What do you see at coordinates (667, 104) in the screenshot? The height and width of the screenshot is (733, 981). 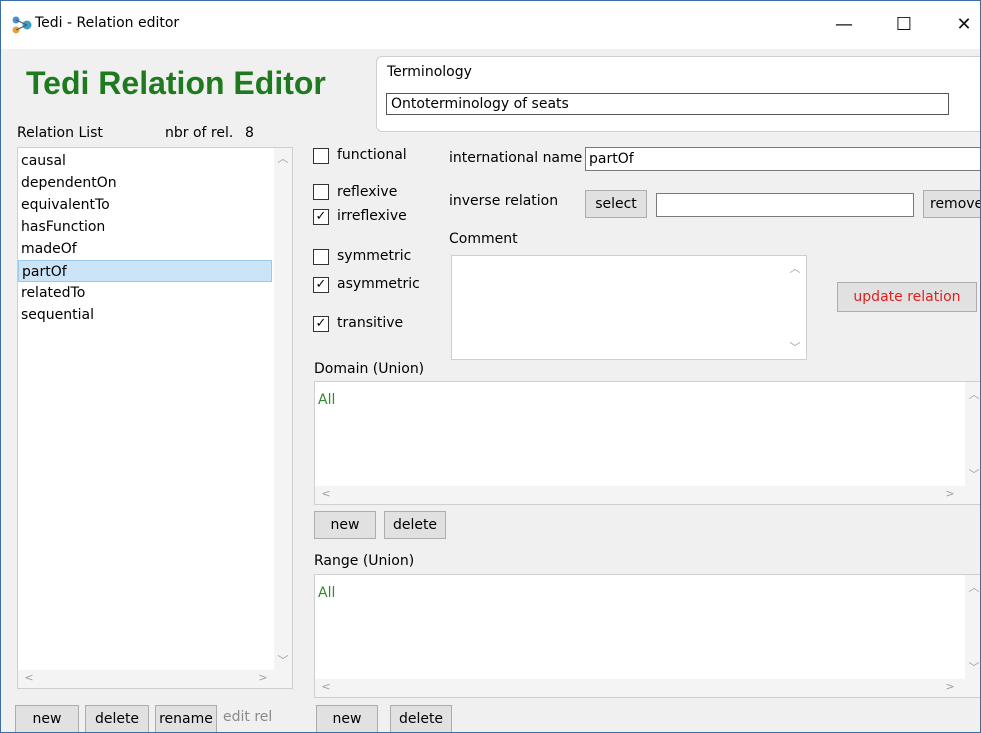 I see `terminology-field: Ontoterminology of seats` at bounding box center [667, 104].